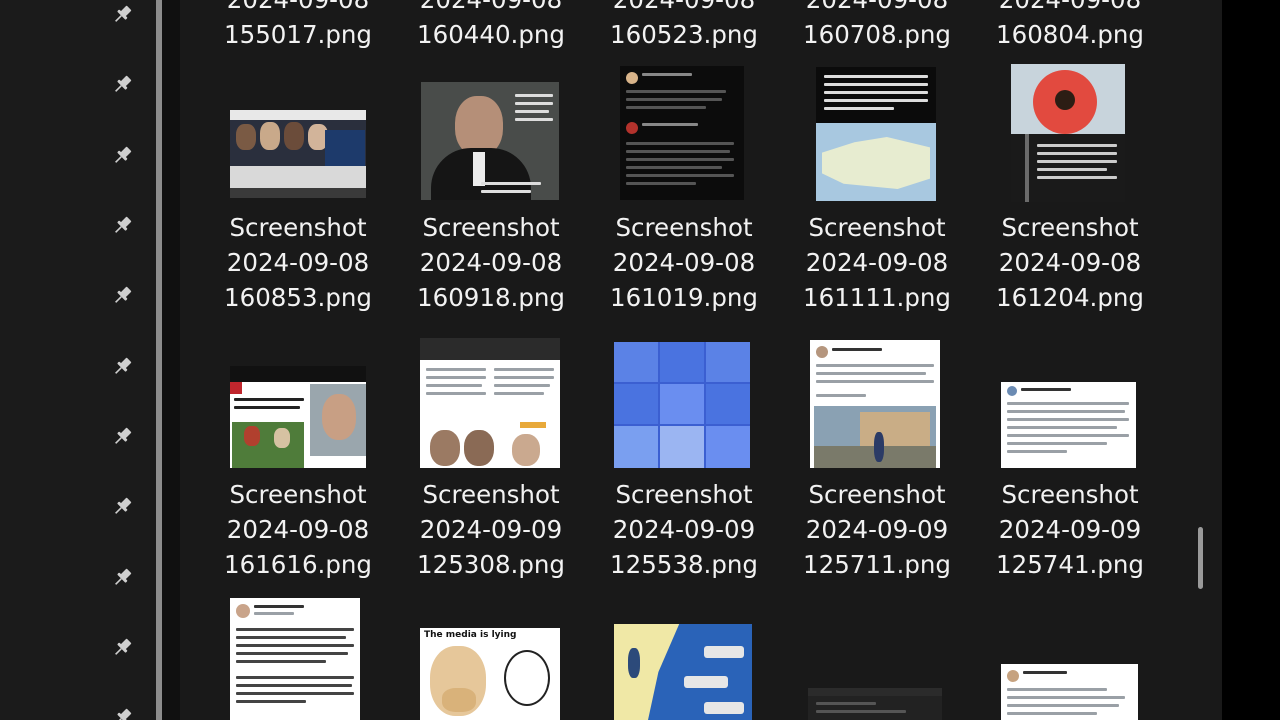  I want to click on file-name: 2024-09-08160523.png, so click(684, 26).